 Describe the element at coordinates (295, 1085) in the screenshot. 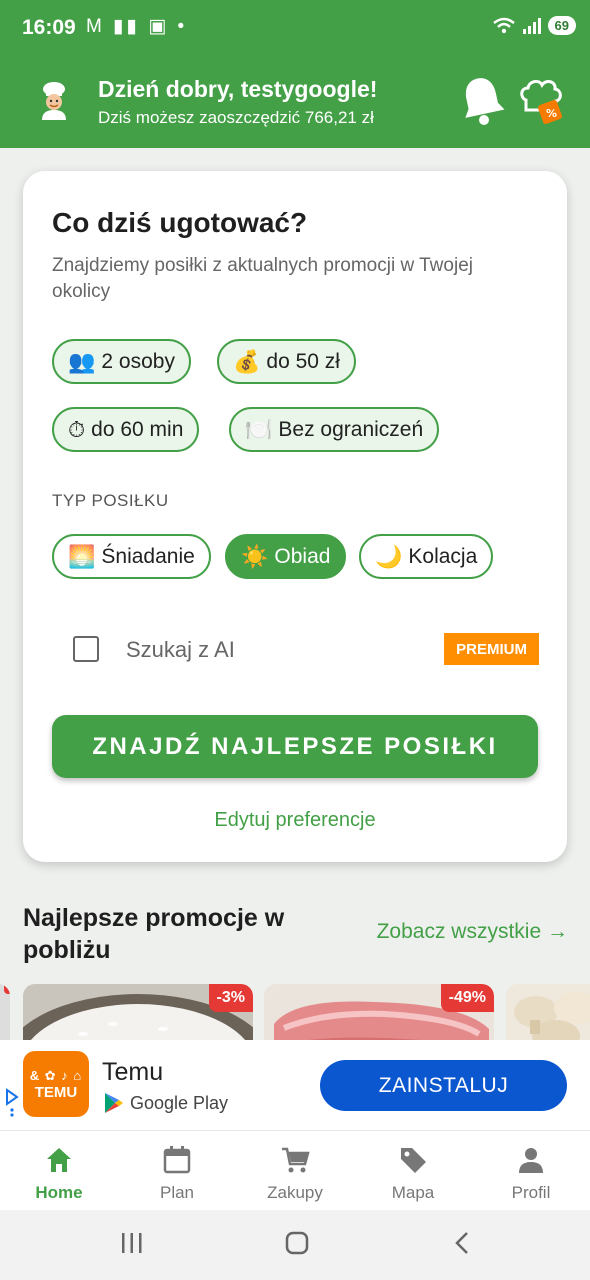

I see `ad-banner: & ✿ ♪ ⌂ TEMU Temu Google Play ZAINSTALUJ` at that location.